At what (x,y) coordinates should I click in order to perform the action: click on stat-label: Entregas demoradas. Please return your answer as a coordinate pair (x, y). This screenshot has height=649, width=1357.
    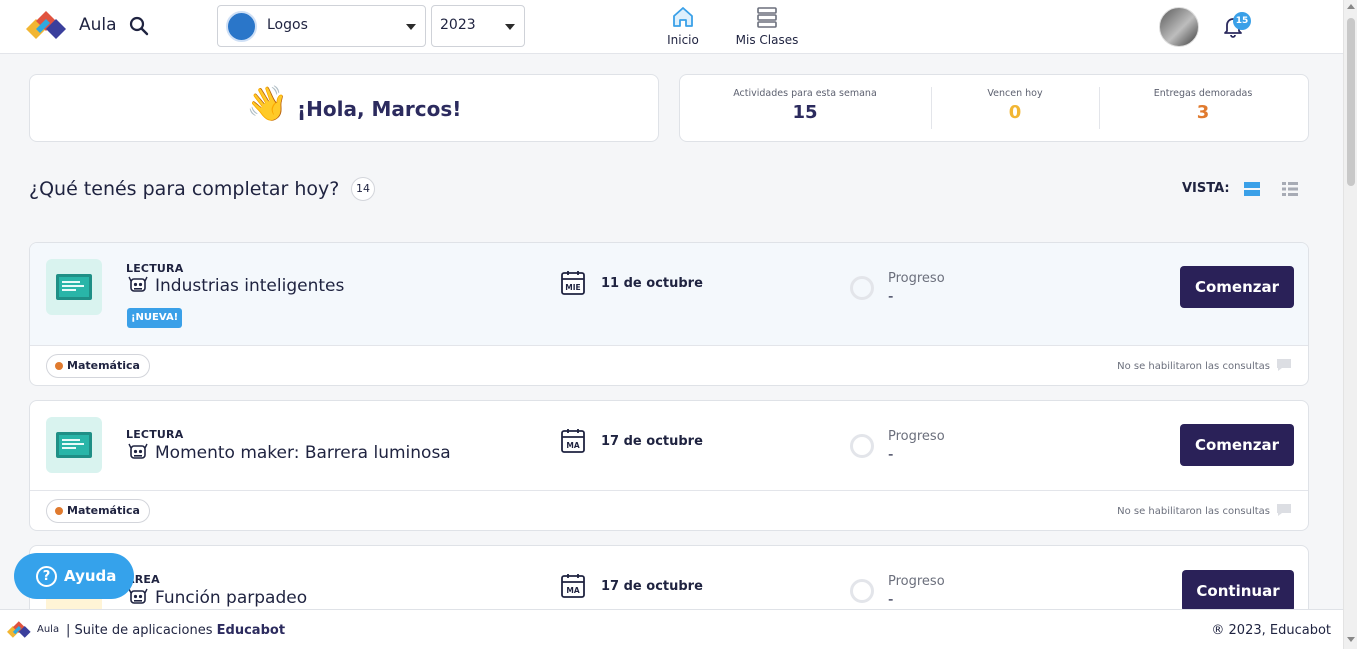
    Looking at the image, I should click on (1203, 93).